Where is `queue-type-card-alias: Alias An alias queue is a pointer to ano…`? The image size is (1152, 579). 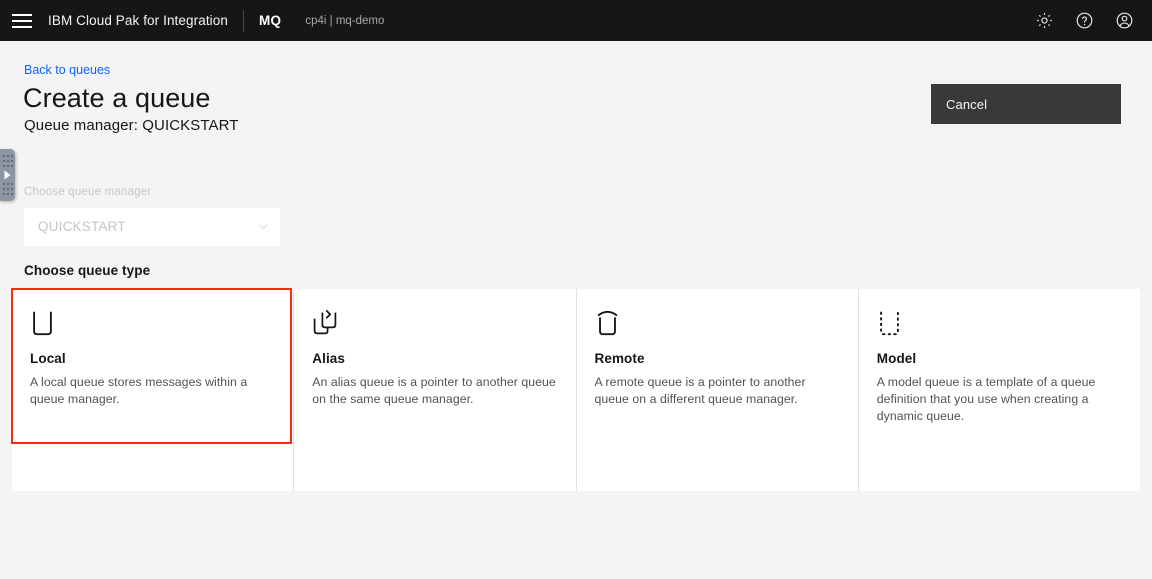 queue-type-card-alias: Alias An alias queue is a pointer to ano… is located at coordinates (435, 390).